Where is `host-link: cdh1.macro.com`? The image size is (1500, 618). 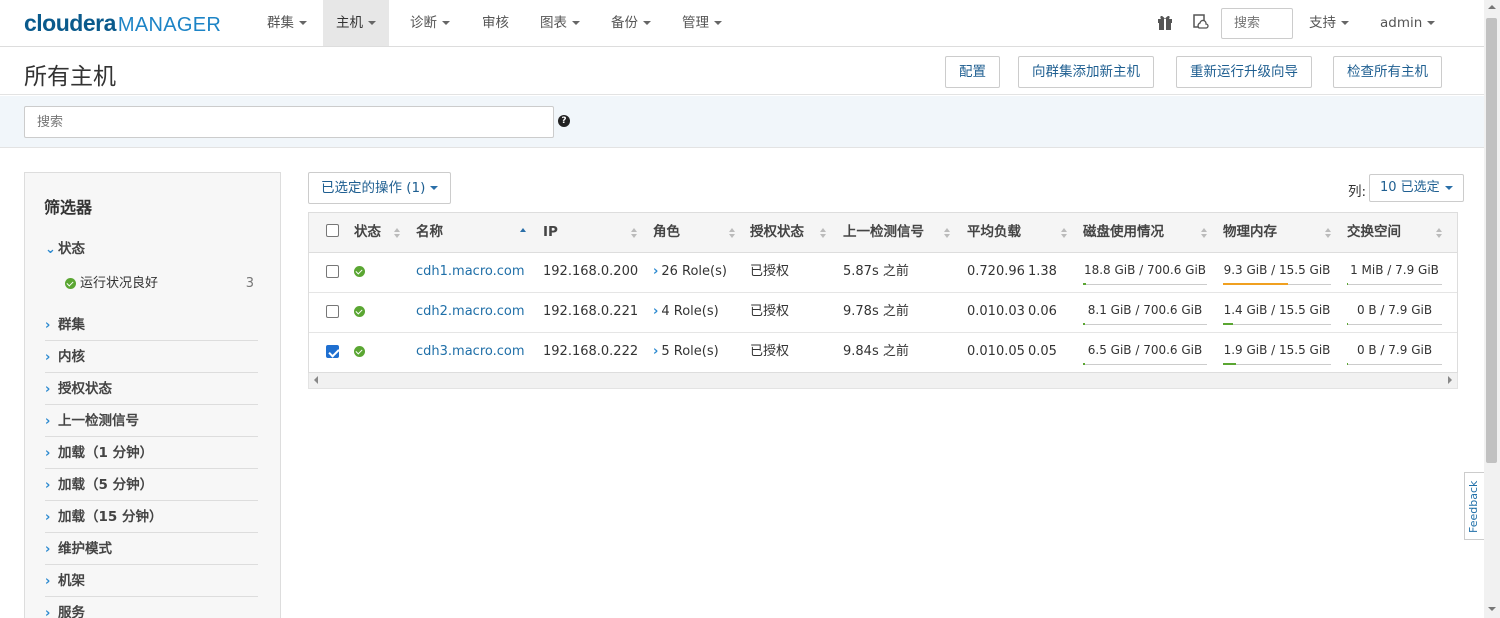
host-link: cdh1.macro.com is located at coordinates (470, 271).